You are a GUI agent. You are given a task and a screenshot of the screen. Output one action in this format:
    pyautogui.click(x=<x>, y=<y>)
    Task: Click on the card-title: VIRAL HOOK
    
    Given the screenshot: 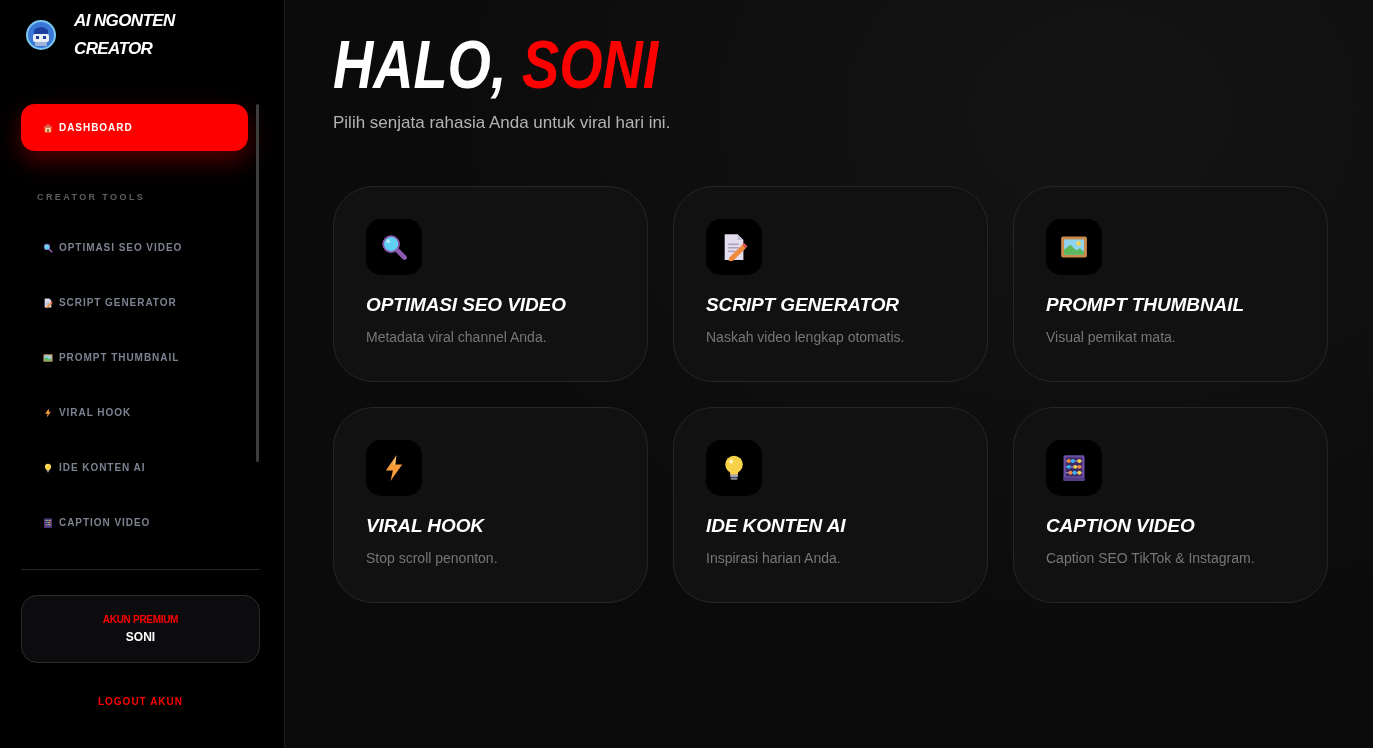 What is the action you would take?
    pyautogui.click(x=426, y=526)
    